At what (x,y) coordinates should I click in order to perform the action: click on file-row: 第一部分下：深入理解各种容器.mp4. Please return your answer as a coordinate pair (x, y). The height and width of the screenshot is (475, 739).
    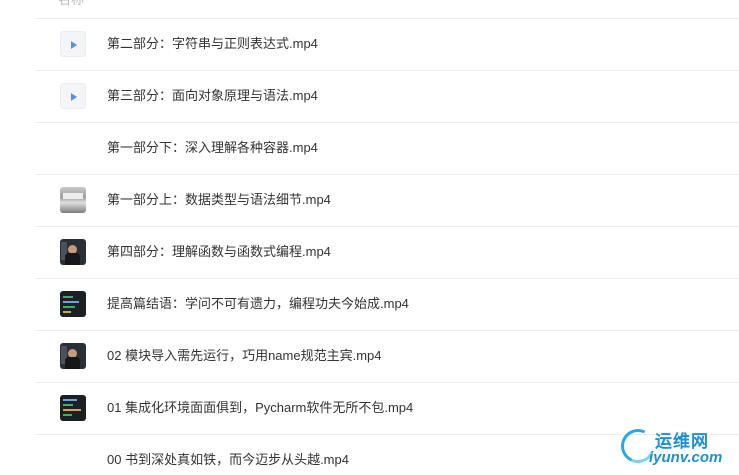
    Looking at the image, I should click on (387, 148).